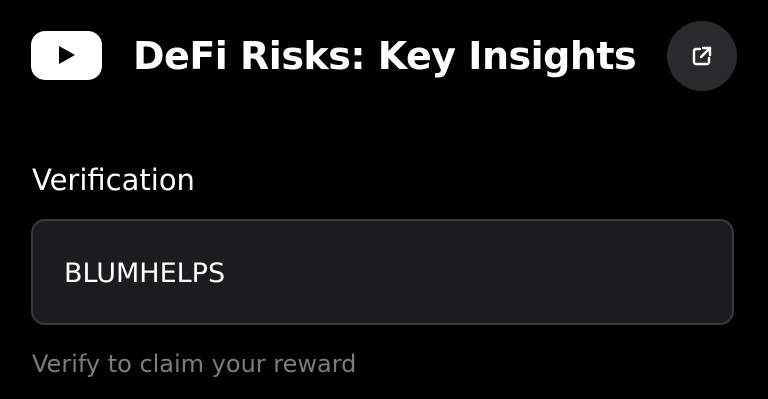 The width and height of the screenshot is (768, 399). I want to click on page-title: DeFi Risks: Key Insights, so click(385, 56).